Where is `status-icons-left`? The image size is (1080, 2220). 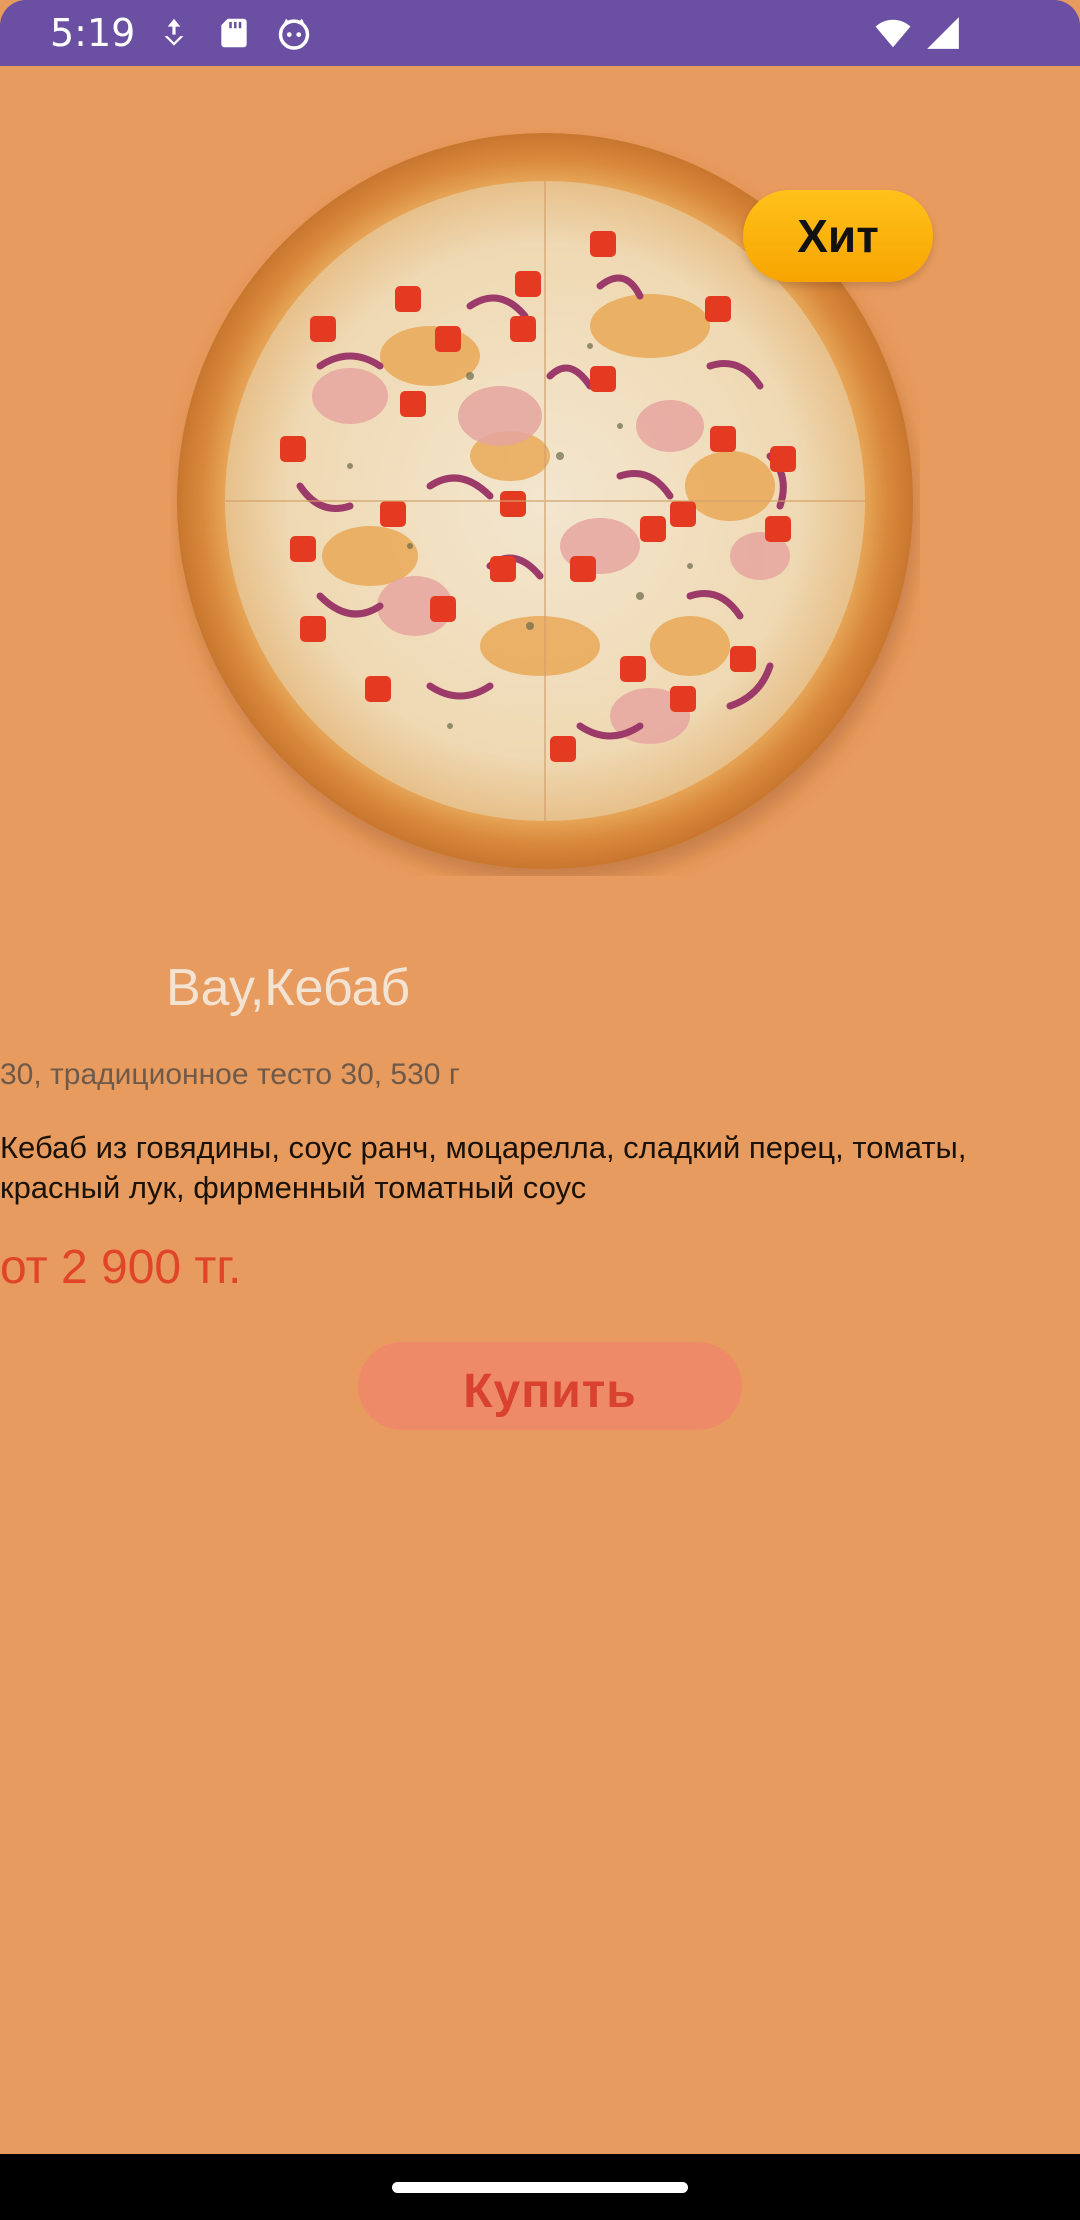
status-icons-left is located at coordinates (234, 33).